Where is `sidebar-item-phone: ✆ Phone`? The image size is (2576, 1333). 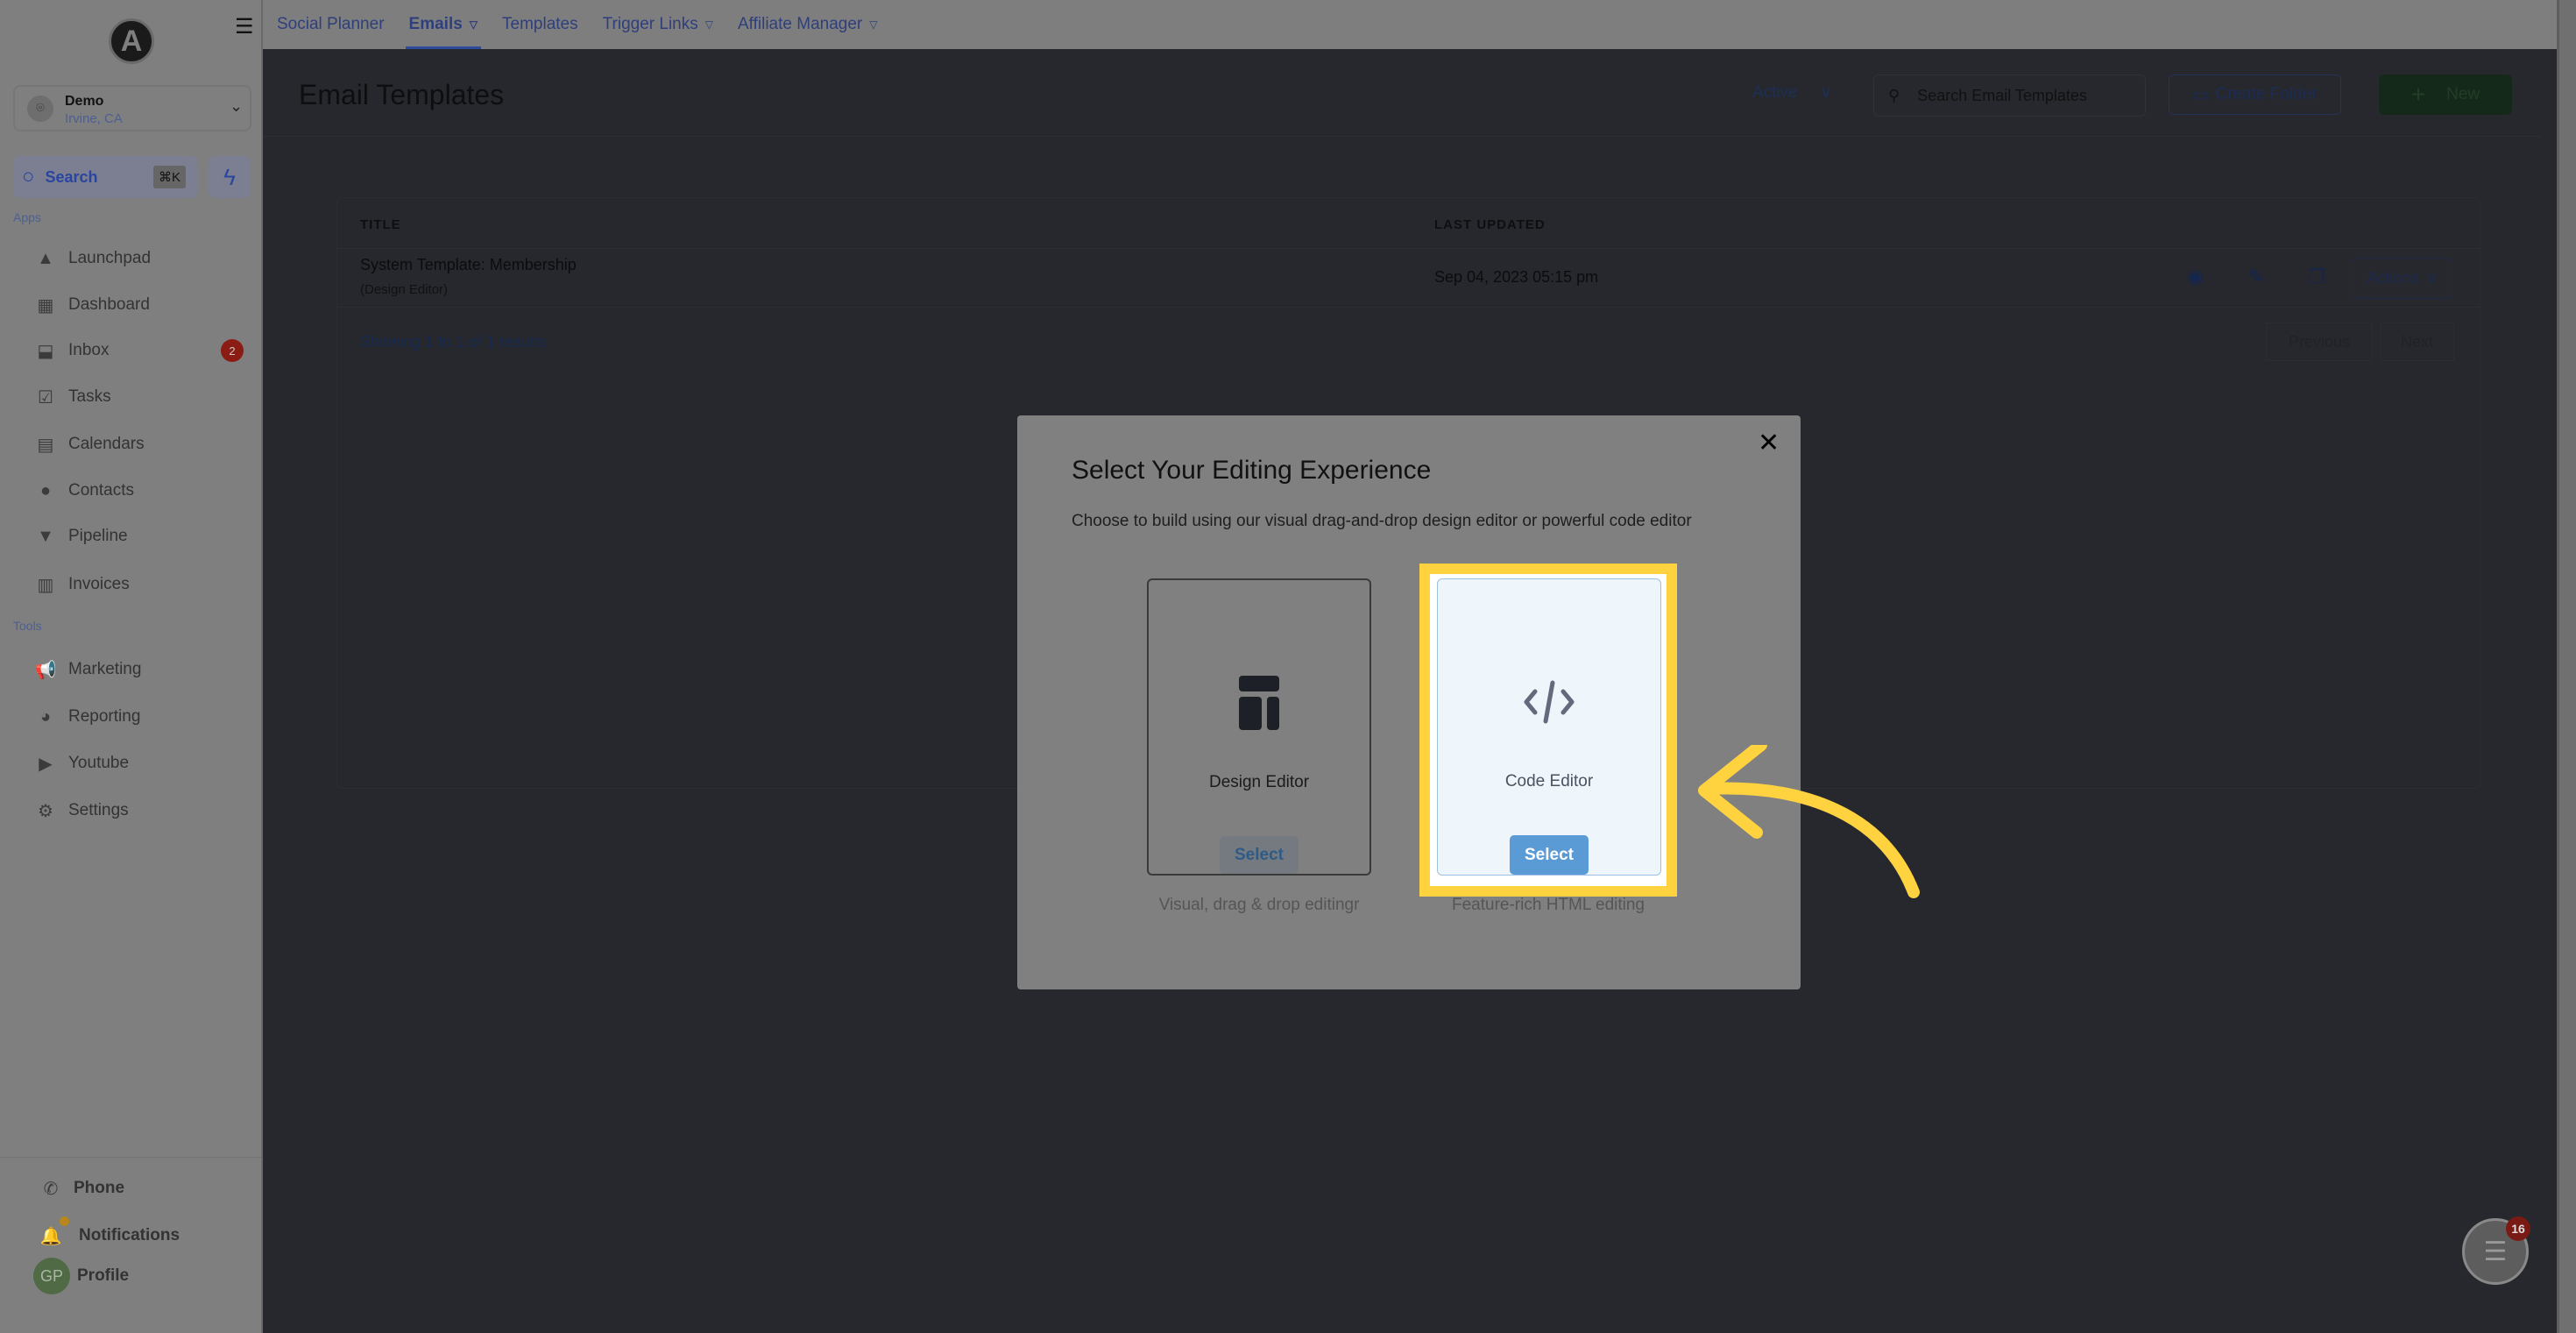 sidebar-item-phone: ✆ Phone is located at coordinates (144, 1188).